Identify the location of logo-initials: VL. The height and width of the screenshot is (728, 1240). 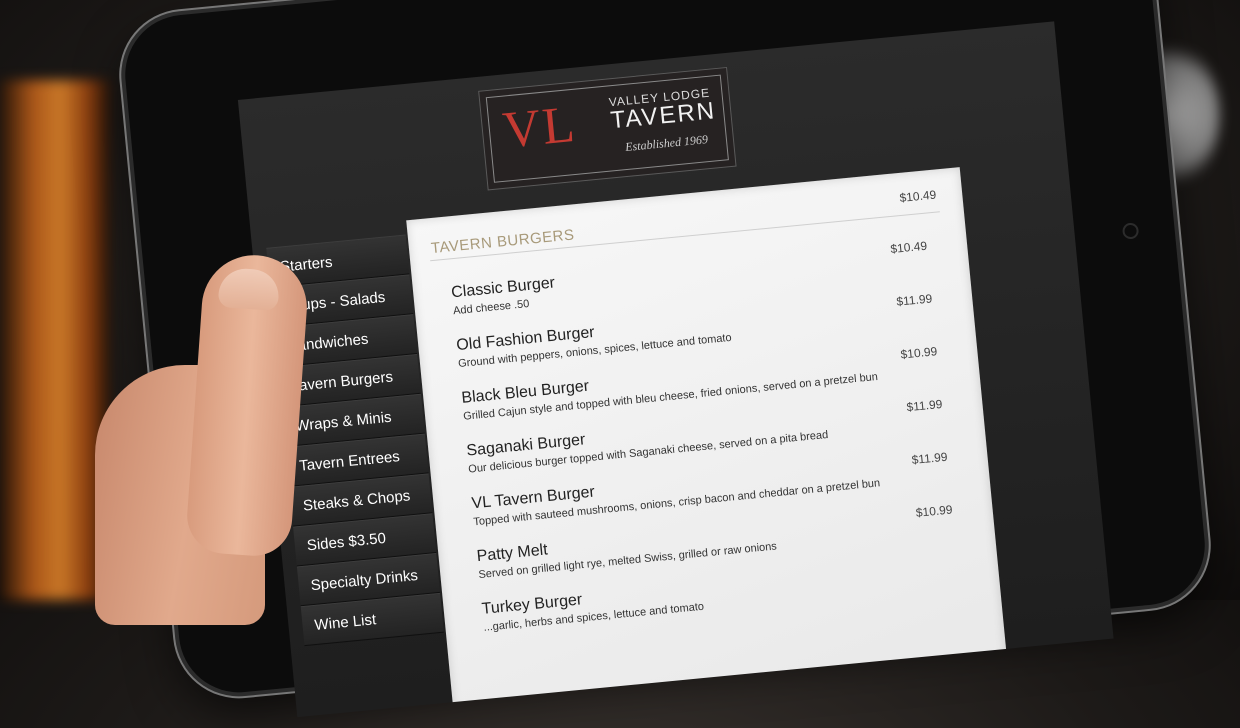
(539, 127).